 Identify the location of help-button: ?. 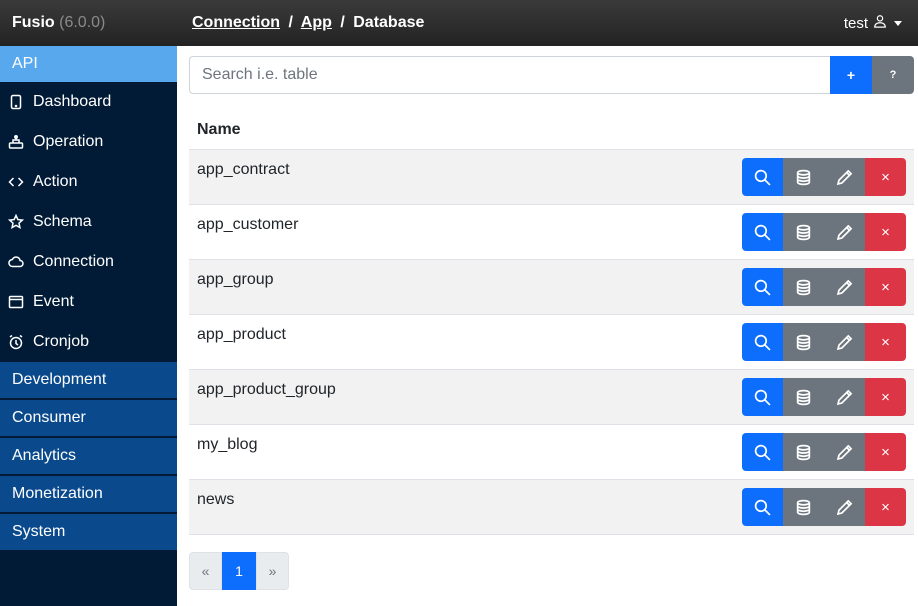
(893, 75).